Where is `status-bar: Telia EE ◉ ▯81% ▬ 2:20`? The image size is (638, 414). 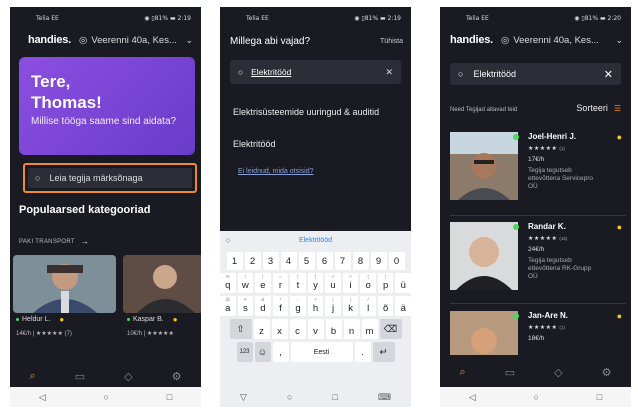
status-bar: Telia EE ◉ ▯81% ▬ 2:20 is located at coordinates (543, 18).